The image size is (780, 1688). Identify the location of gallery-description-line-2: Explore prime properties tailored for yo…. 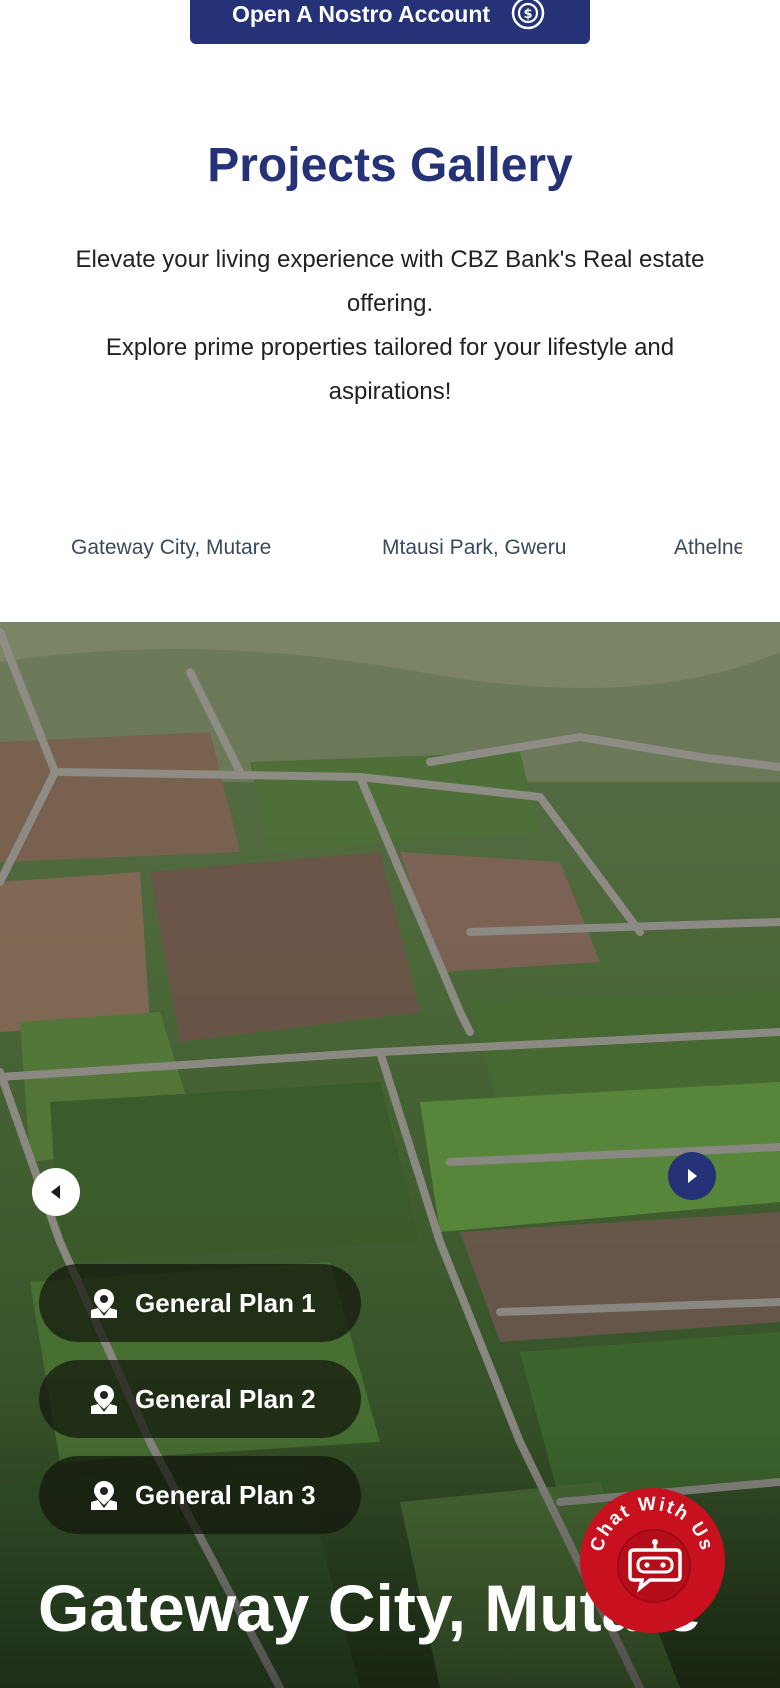
(390, 369).